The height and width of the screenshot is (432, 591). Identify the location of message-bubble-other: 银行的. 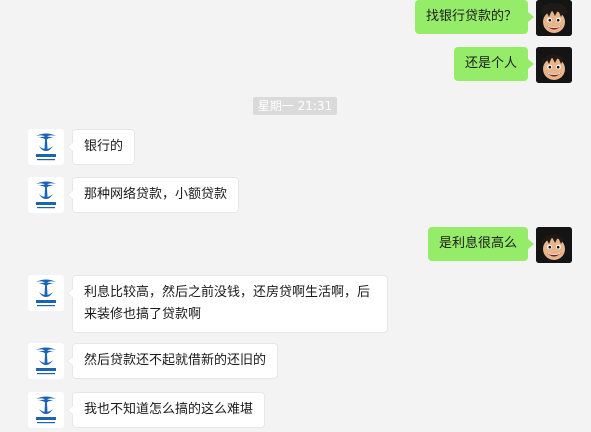
(101, 147).